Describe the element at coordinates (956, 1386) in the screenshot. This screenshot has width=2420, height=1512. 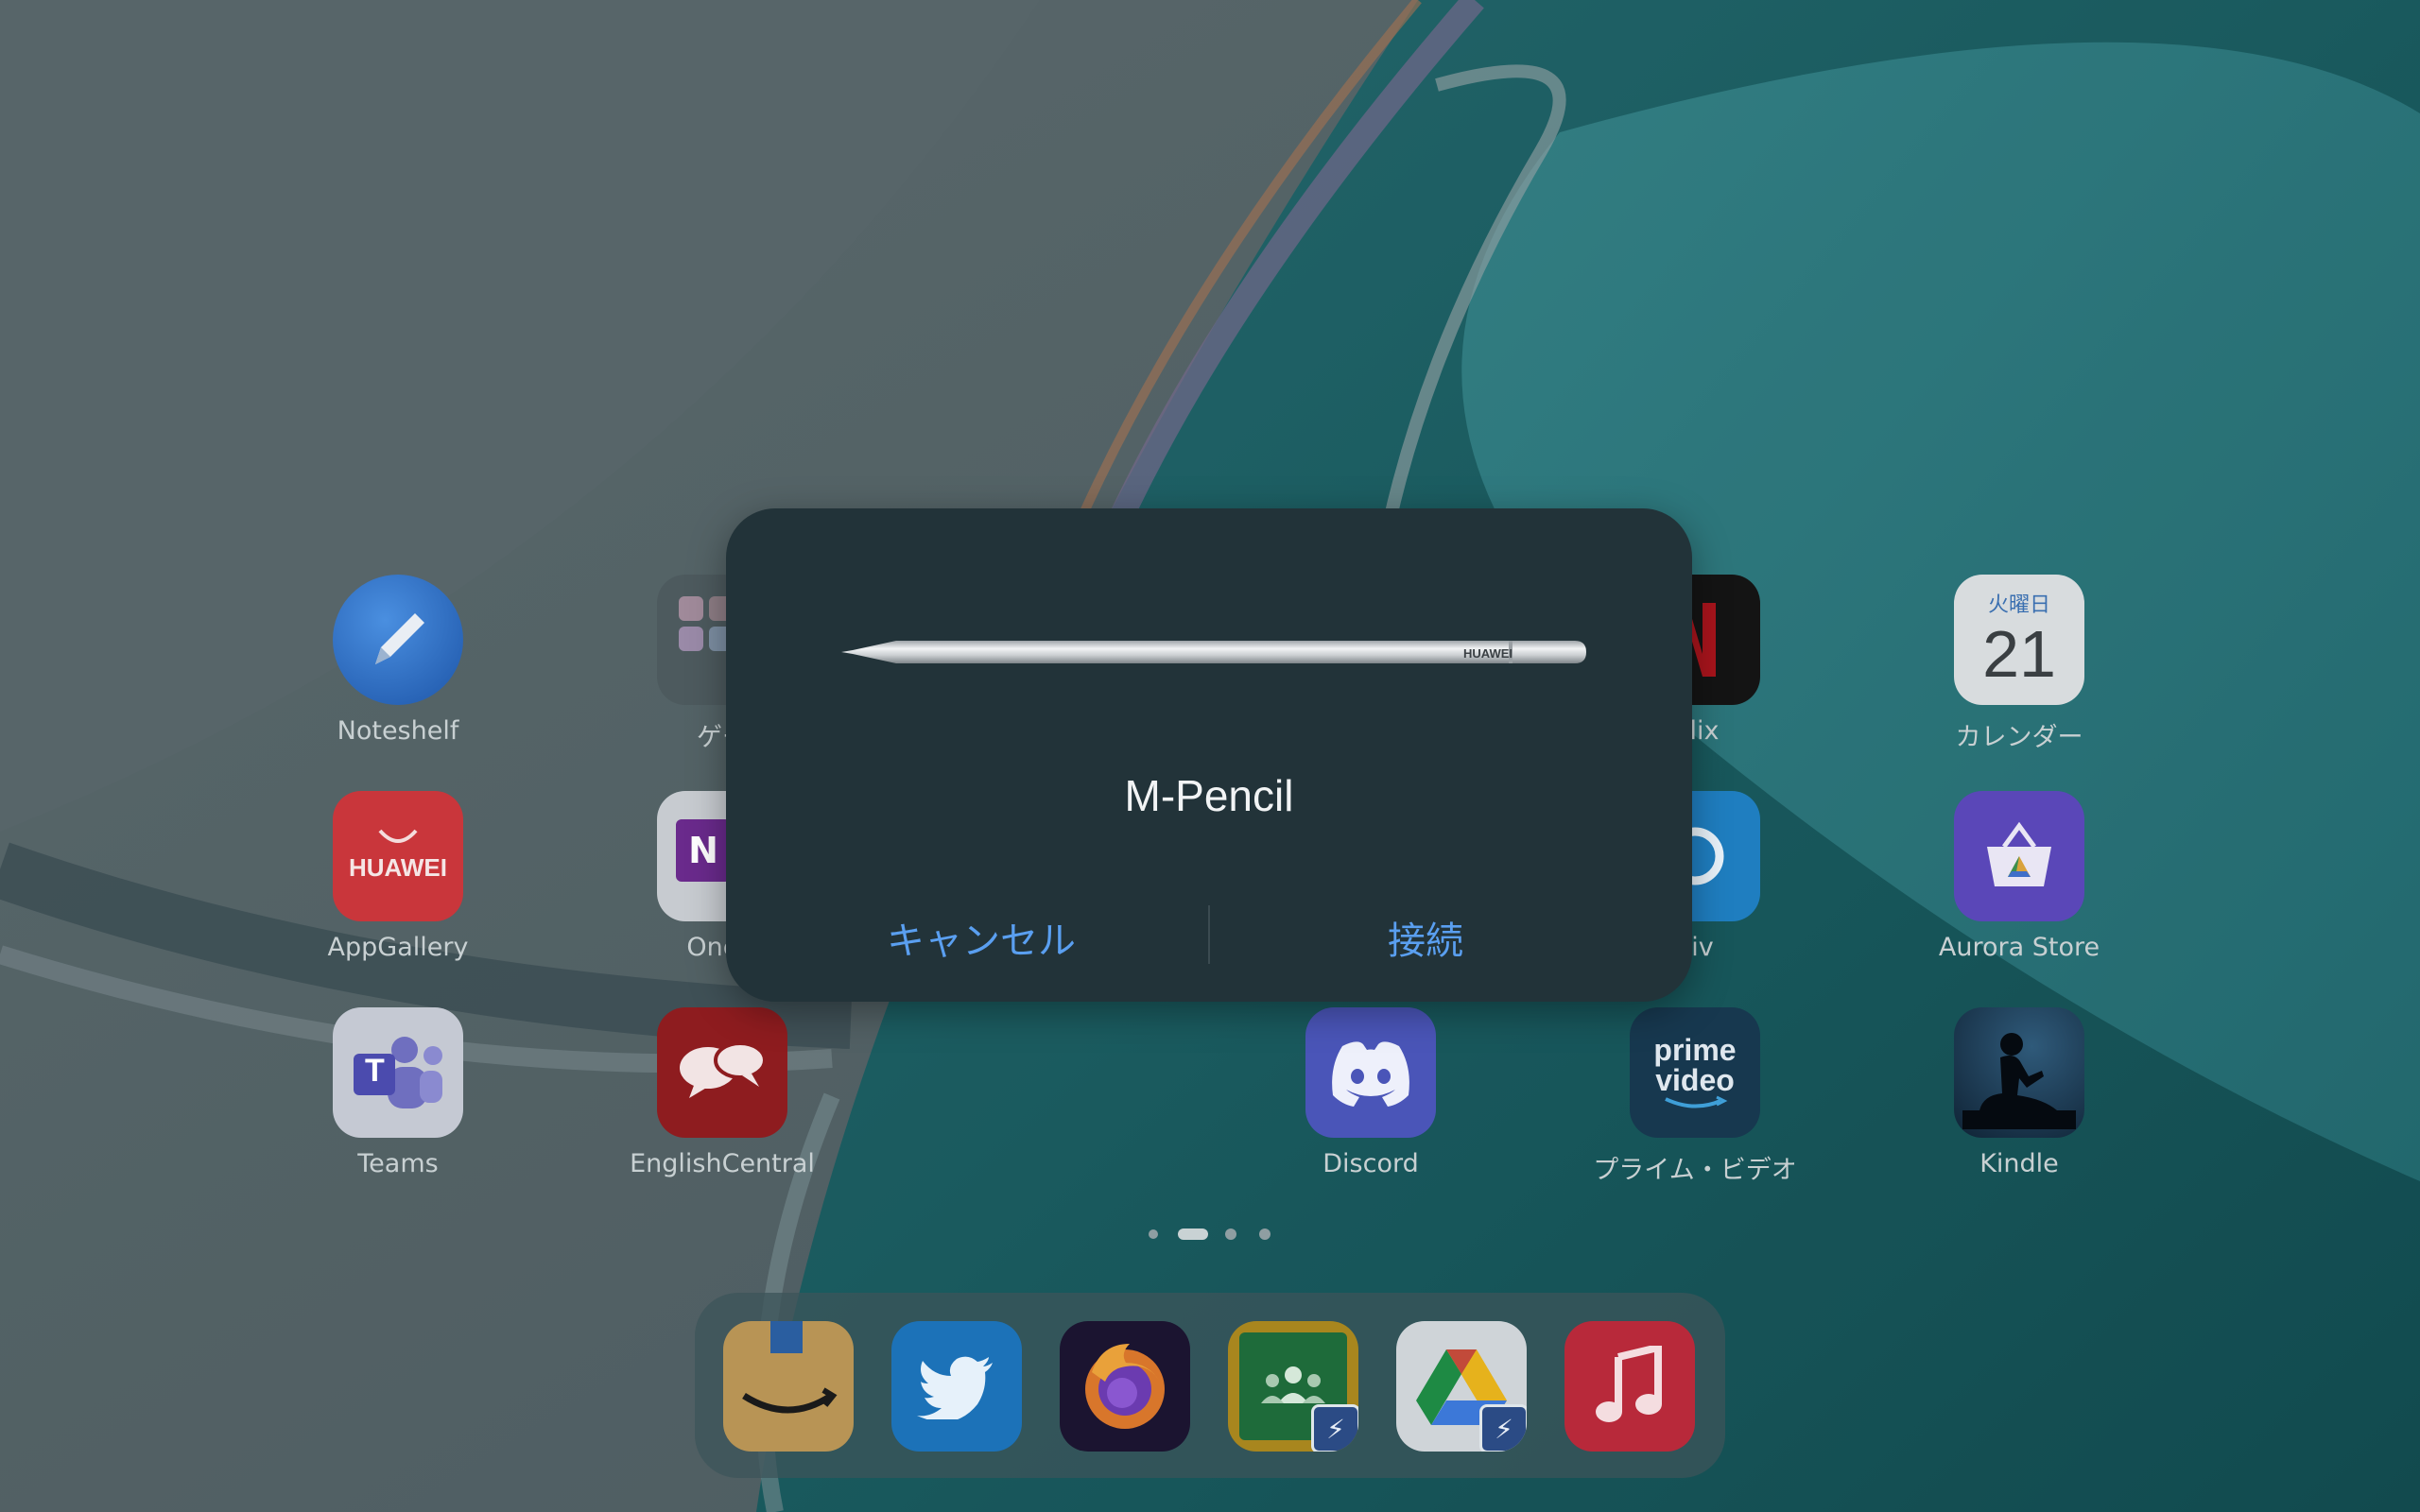
I see `twitter-icon` at that location.